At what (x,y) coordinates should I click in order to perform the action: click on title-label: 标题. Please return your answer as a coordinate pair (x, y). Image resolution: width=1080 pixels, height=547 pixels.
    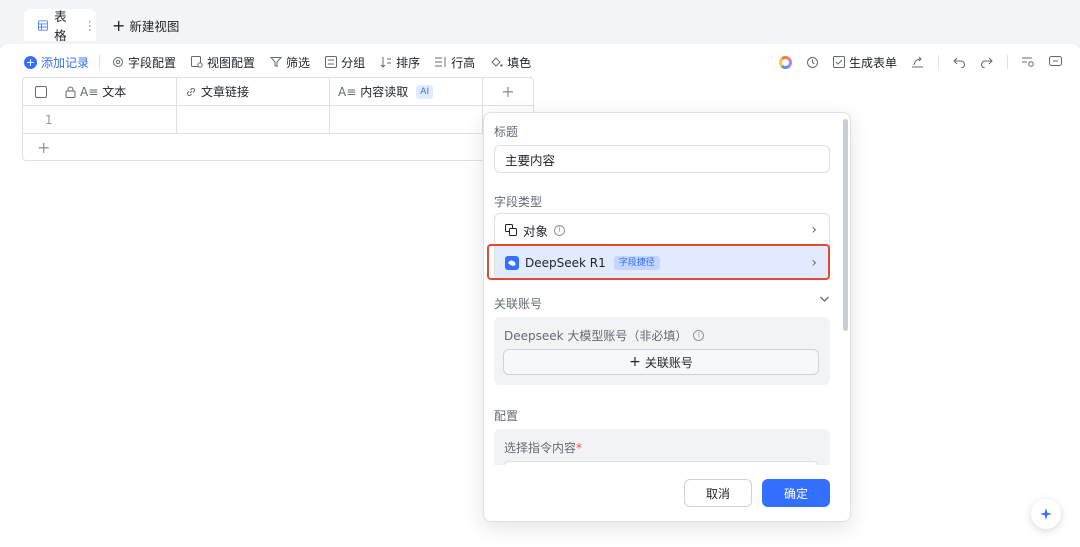
    Looking at the image, I should click on (506, 132).